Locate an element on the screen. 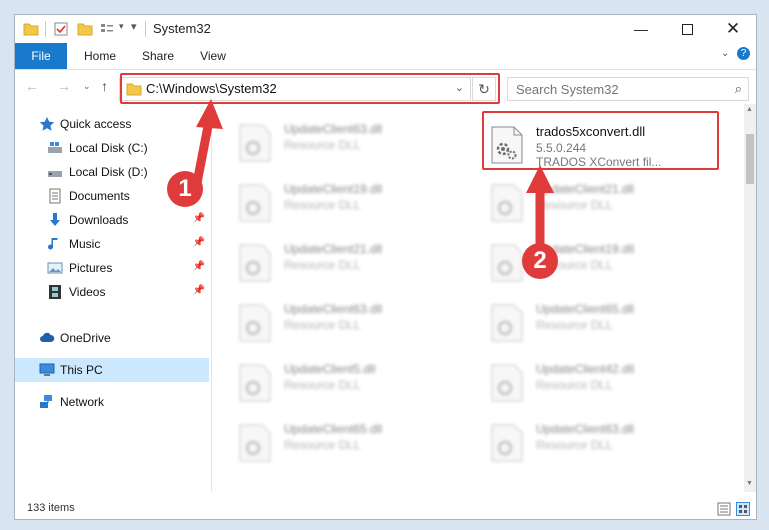 The image size is (769, 530). step-marker-1: 1 is located at coordinates (185, 189).